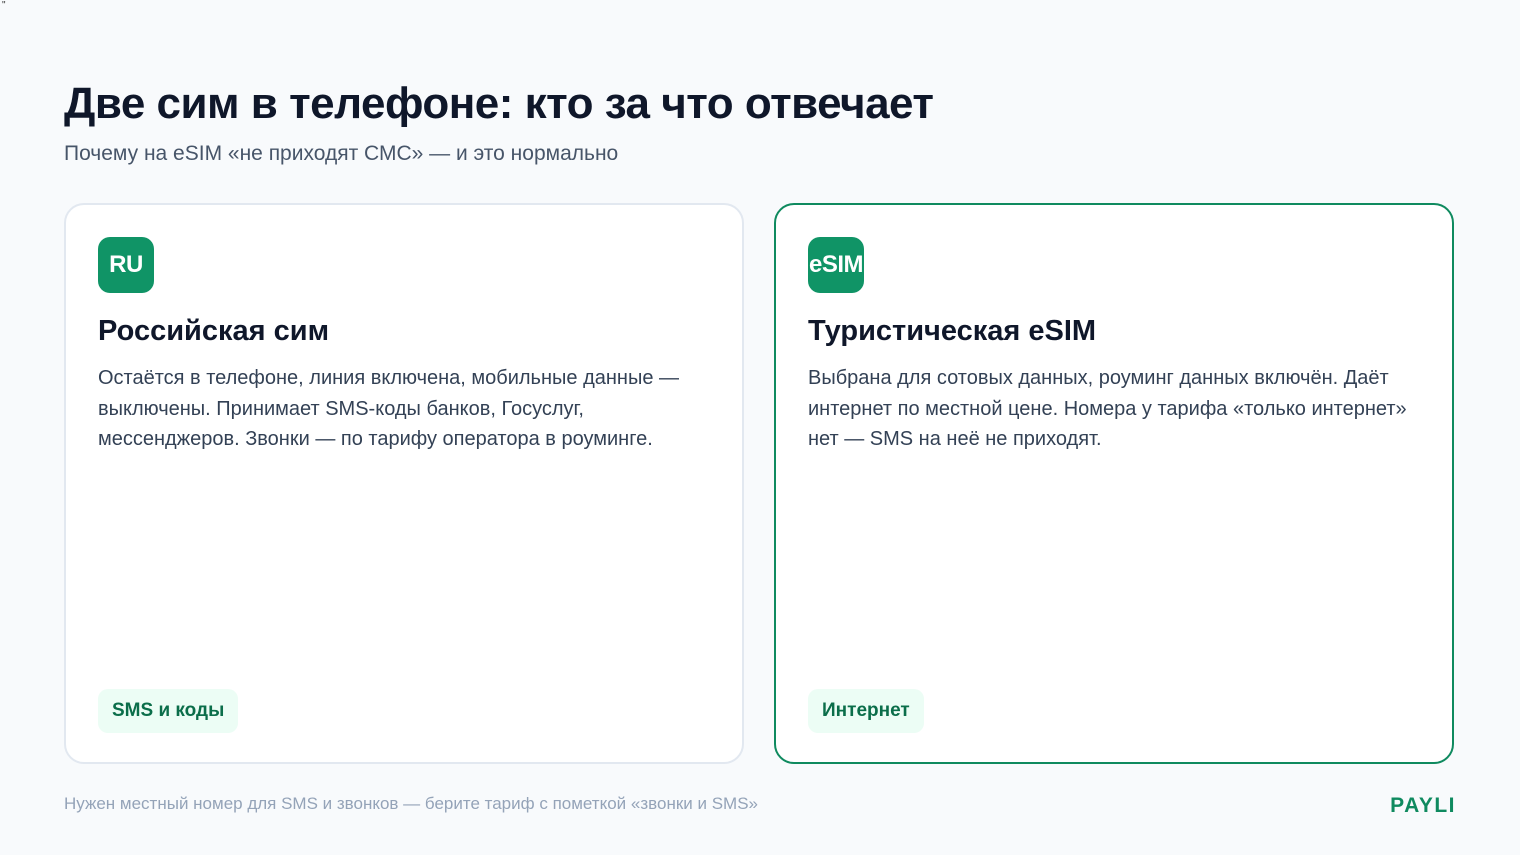 This screenshot has height=855, width=1520. I want to click on card-title: Туристическая eSIM, so click(952, 331).